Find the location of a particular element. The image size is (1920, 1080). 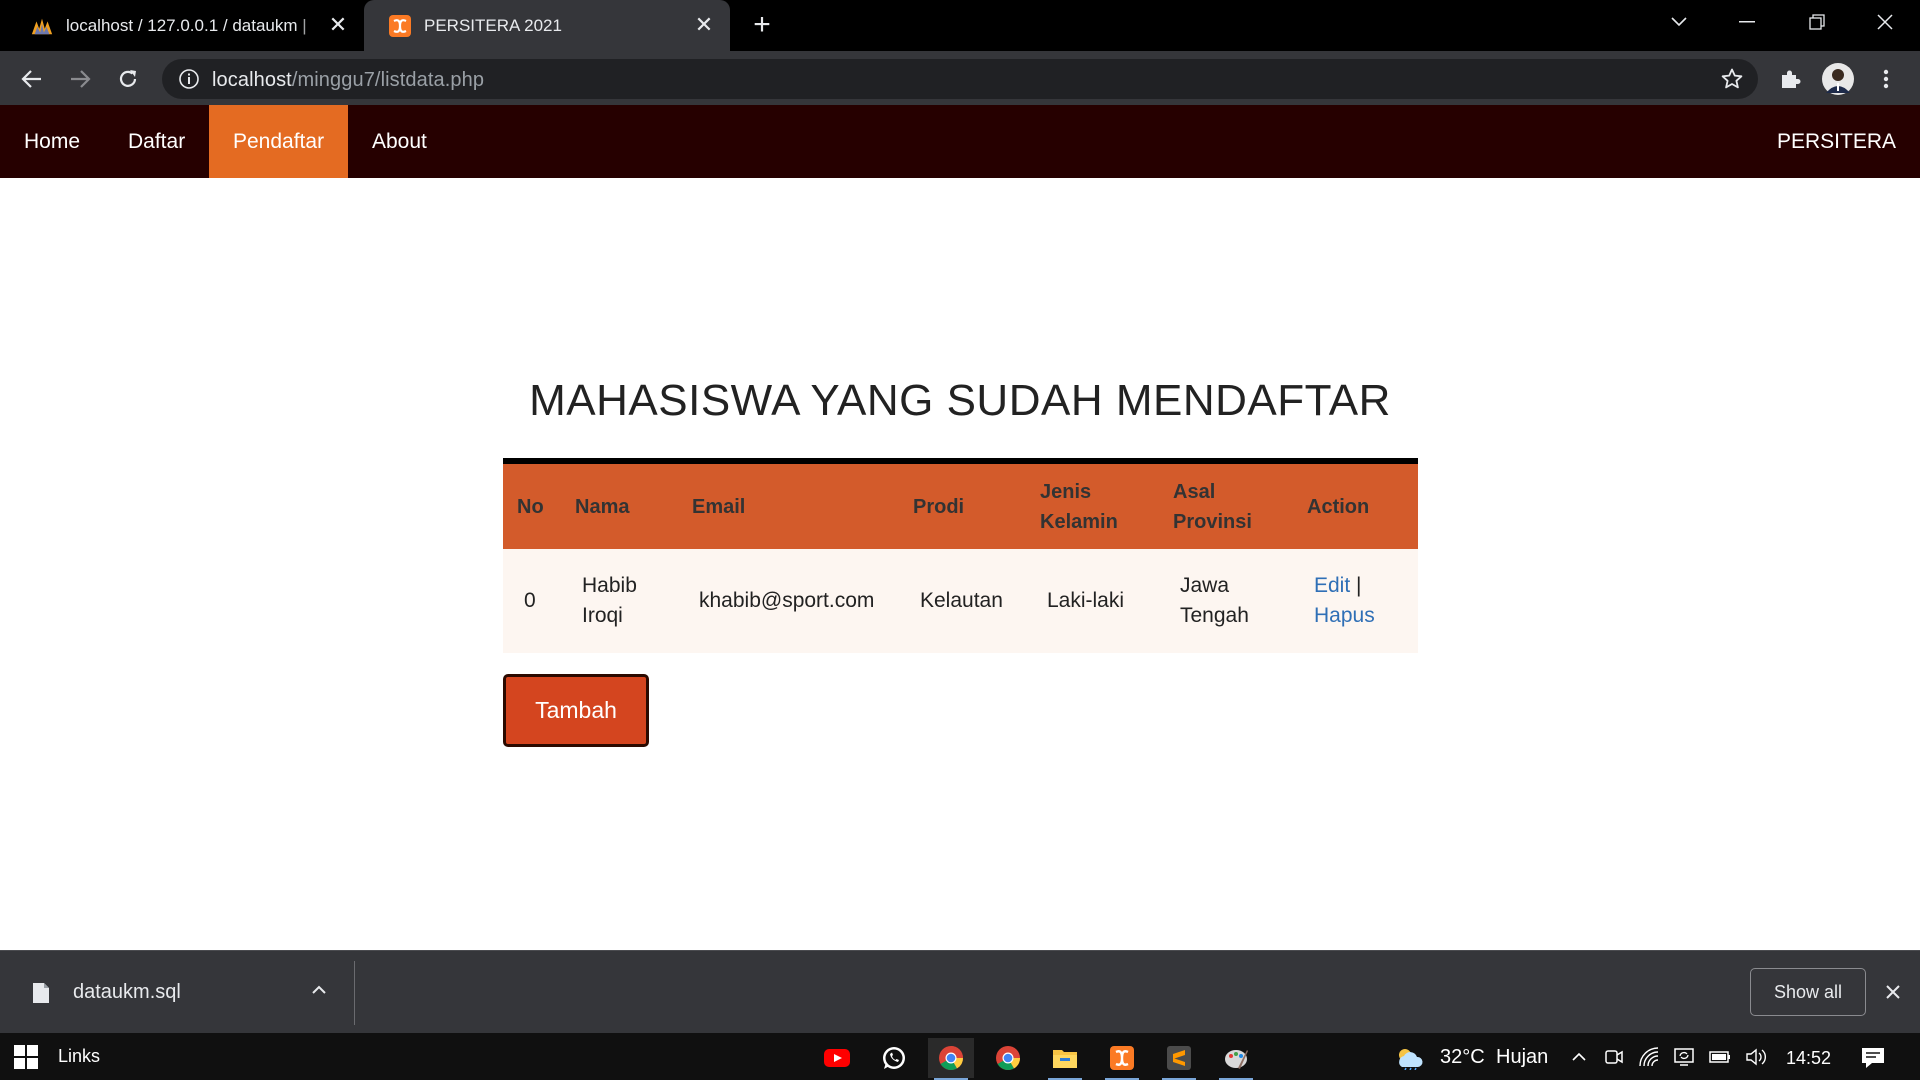

restore-icon is located at coordinates (1817, 22).